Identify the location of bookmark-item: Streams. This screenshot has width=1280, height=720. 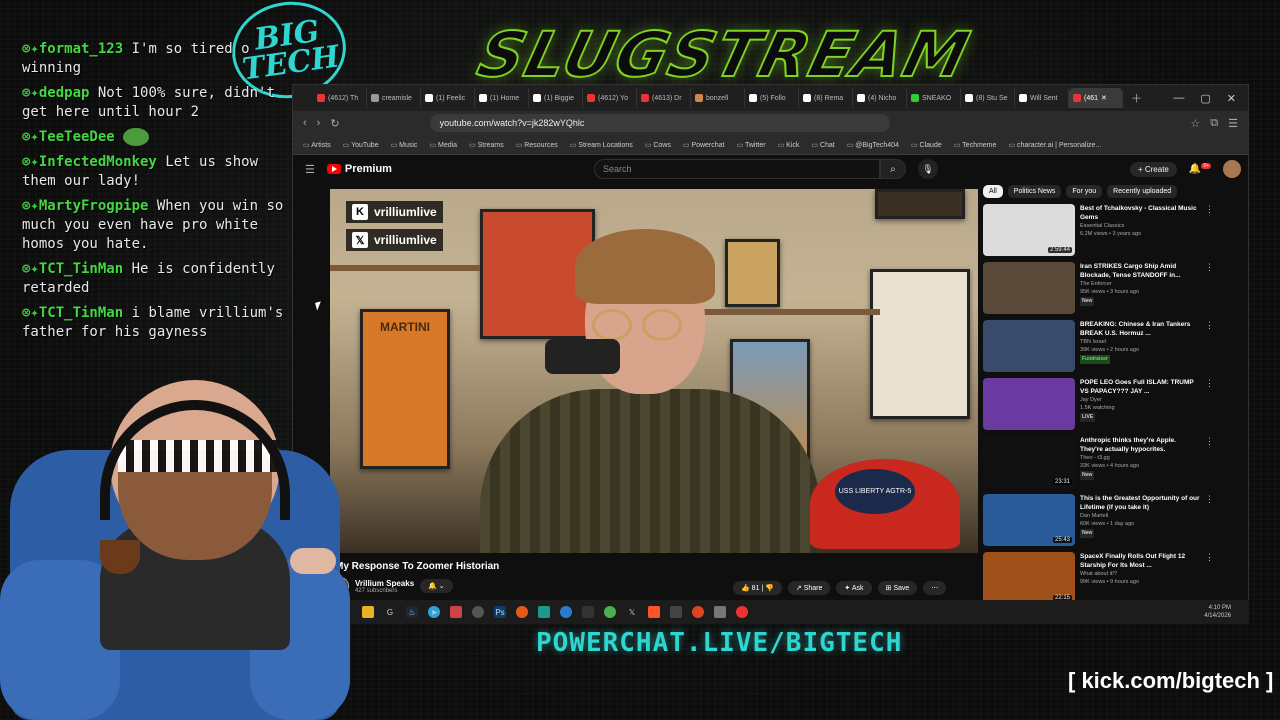
(486, 145).